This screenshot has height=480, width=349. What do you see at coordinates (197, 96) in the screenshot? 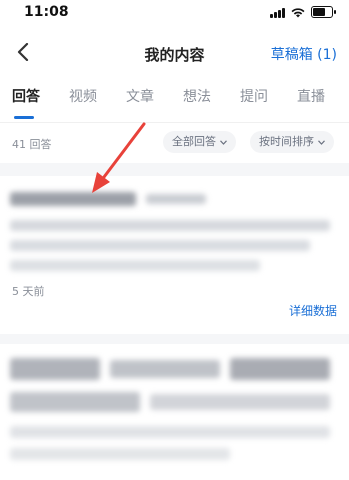
I see `tab-thoughts: 想法` at bounding box center [197, 96].